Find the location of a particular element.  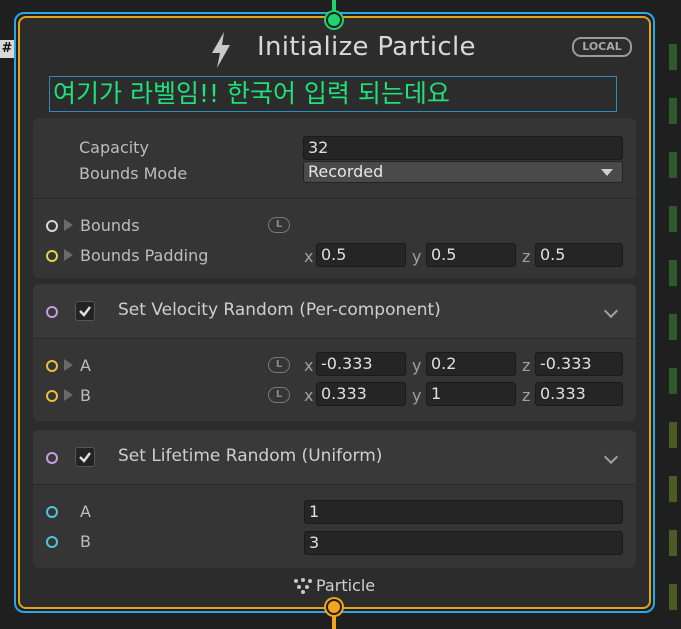

velocity-a-label: A is located at coordinates (85, 365).